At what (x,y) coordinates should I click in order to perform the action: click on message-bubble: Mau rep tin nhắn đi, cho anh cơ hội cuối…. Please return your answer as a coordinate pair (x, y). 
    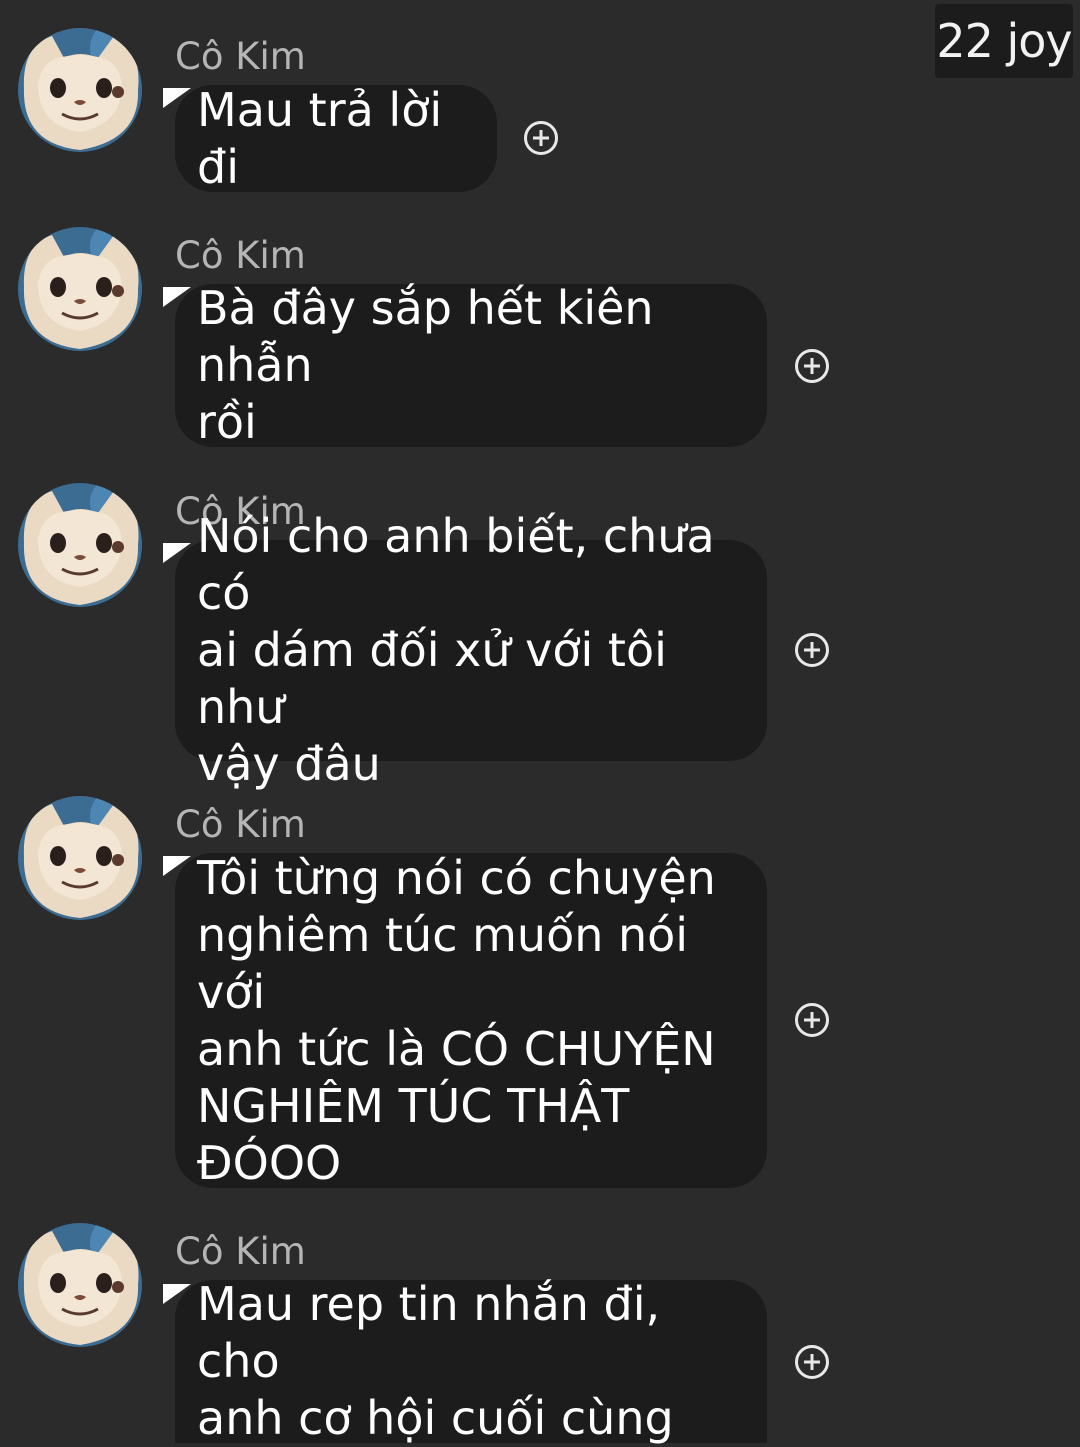
    Looking at the image, I should click on (471, 1361).